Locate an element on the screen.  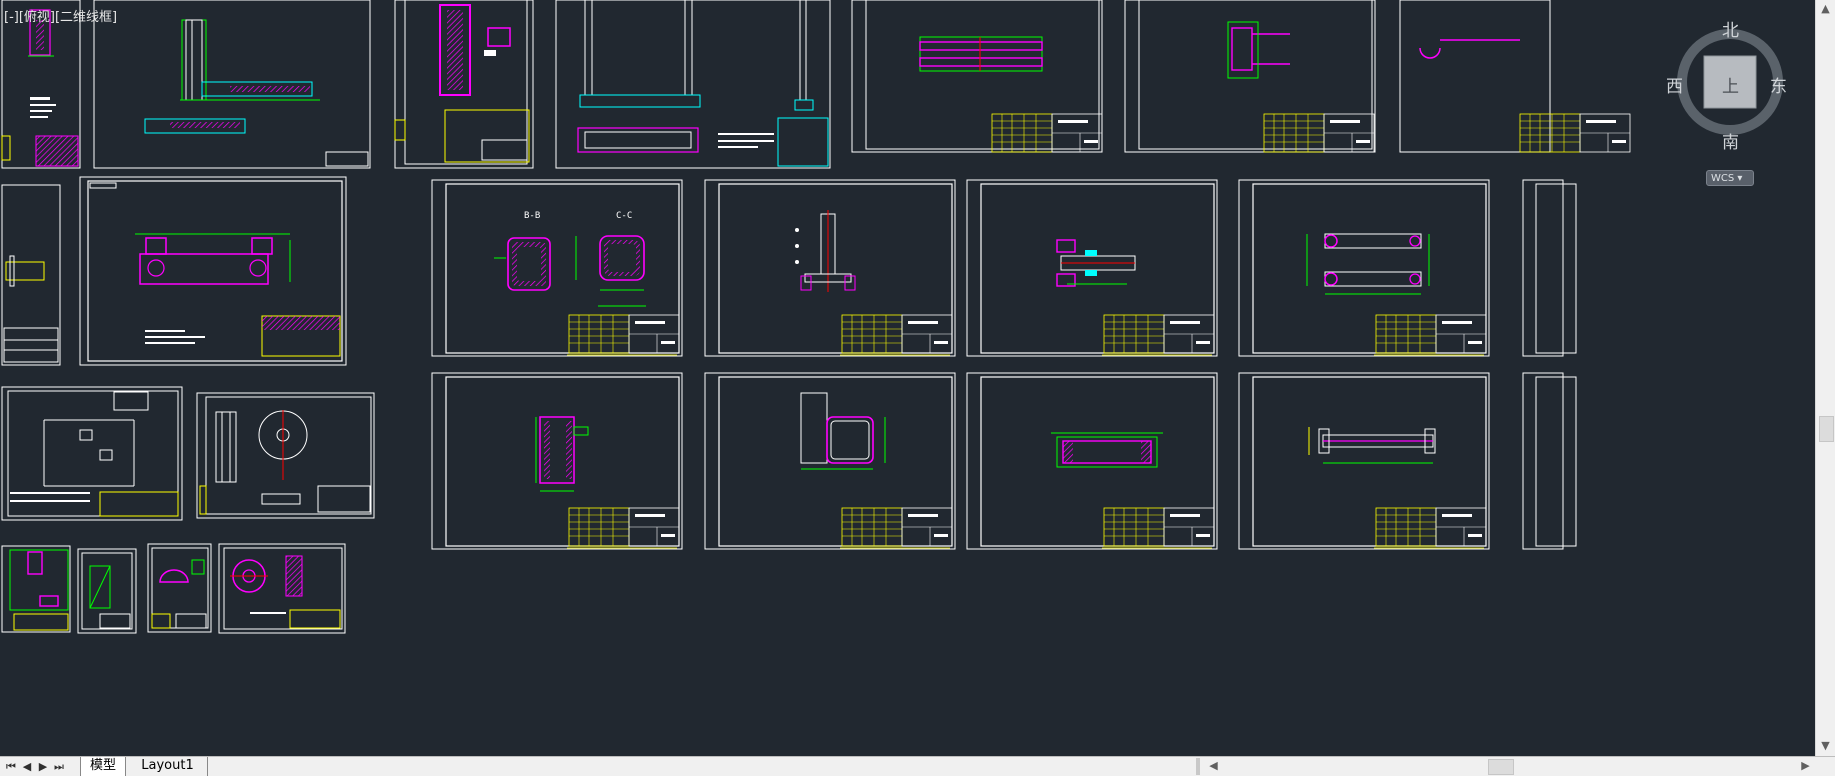
scroll-left-icon: ◀ is located at coordinates (1213, 766).